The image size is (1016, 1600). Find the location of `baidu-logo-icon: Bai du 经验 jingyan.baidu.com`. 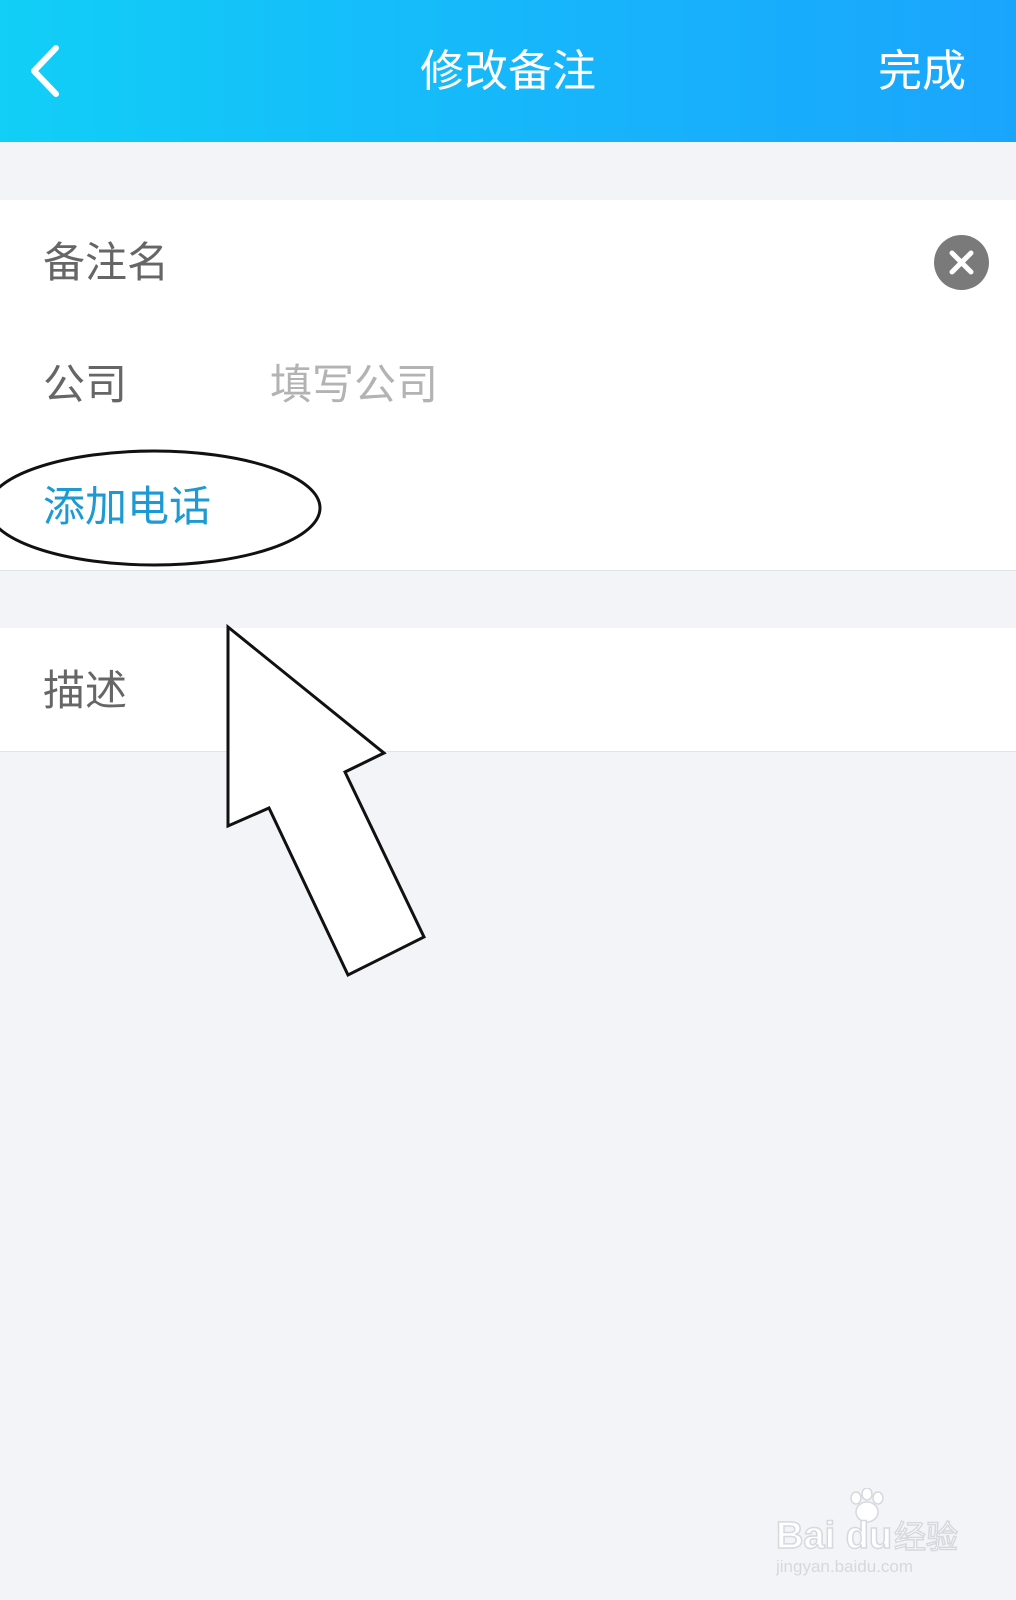

baidu-logo-icon: Bai du 经验 jingyan.baidu.com is located at coordinates (867, 1531).